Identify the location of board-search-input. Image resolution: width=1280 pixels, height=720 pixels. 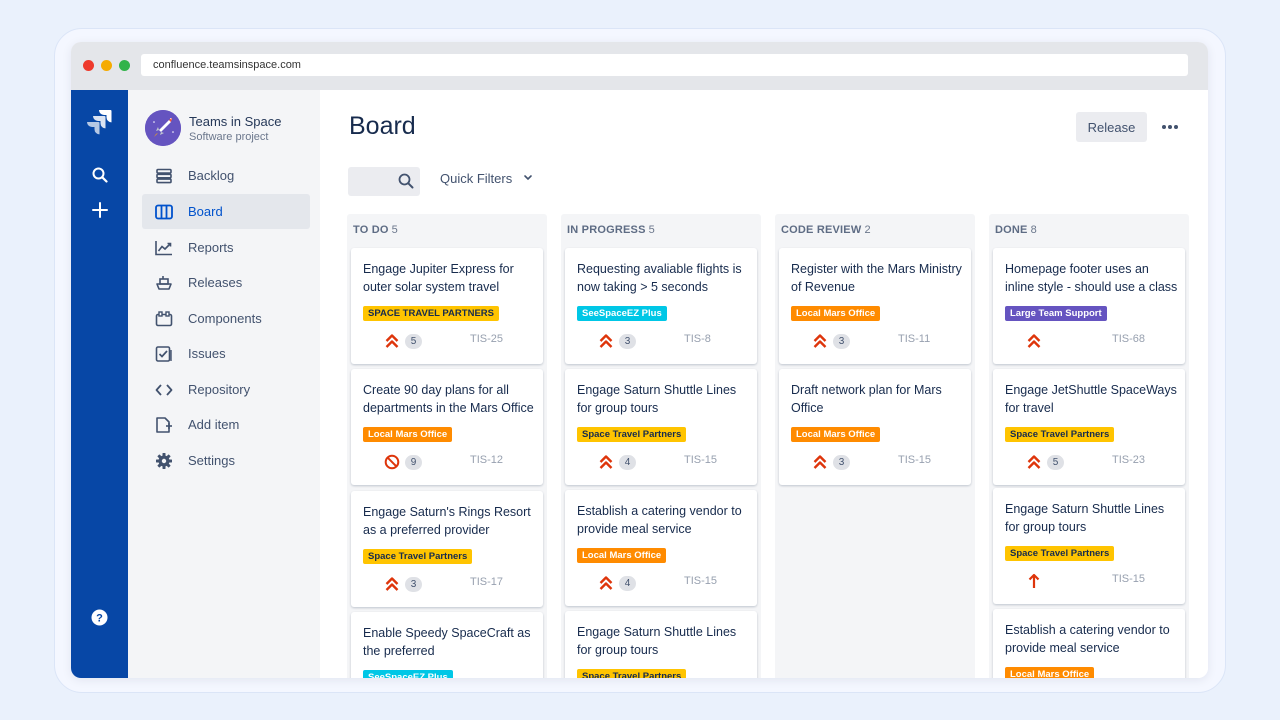
(384, 181).